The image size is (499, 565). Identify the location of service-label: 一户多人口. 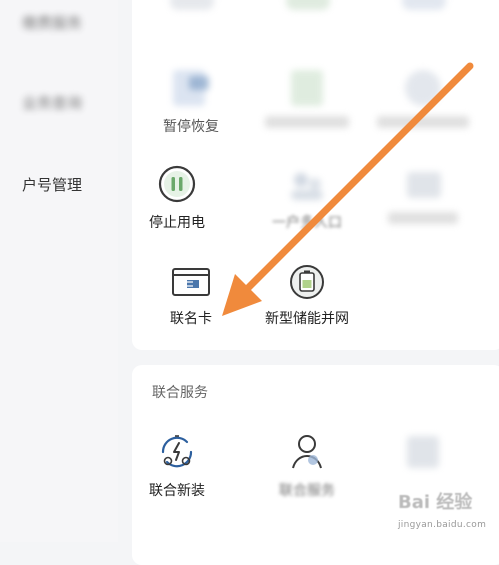
(307, 223).